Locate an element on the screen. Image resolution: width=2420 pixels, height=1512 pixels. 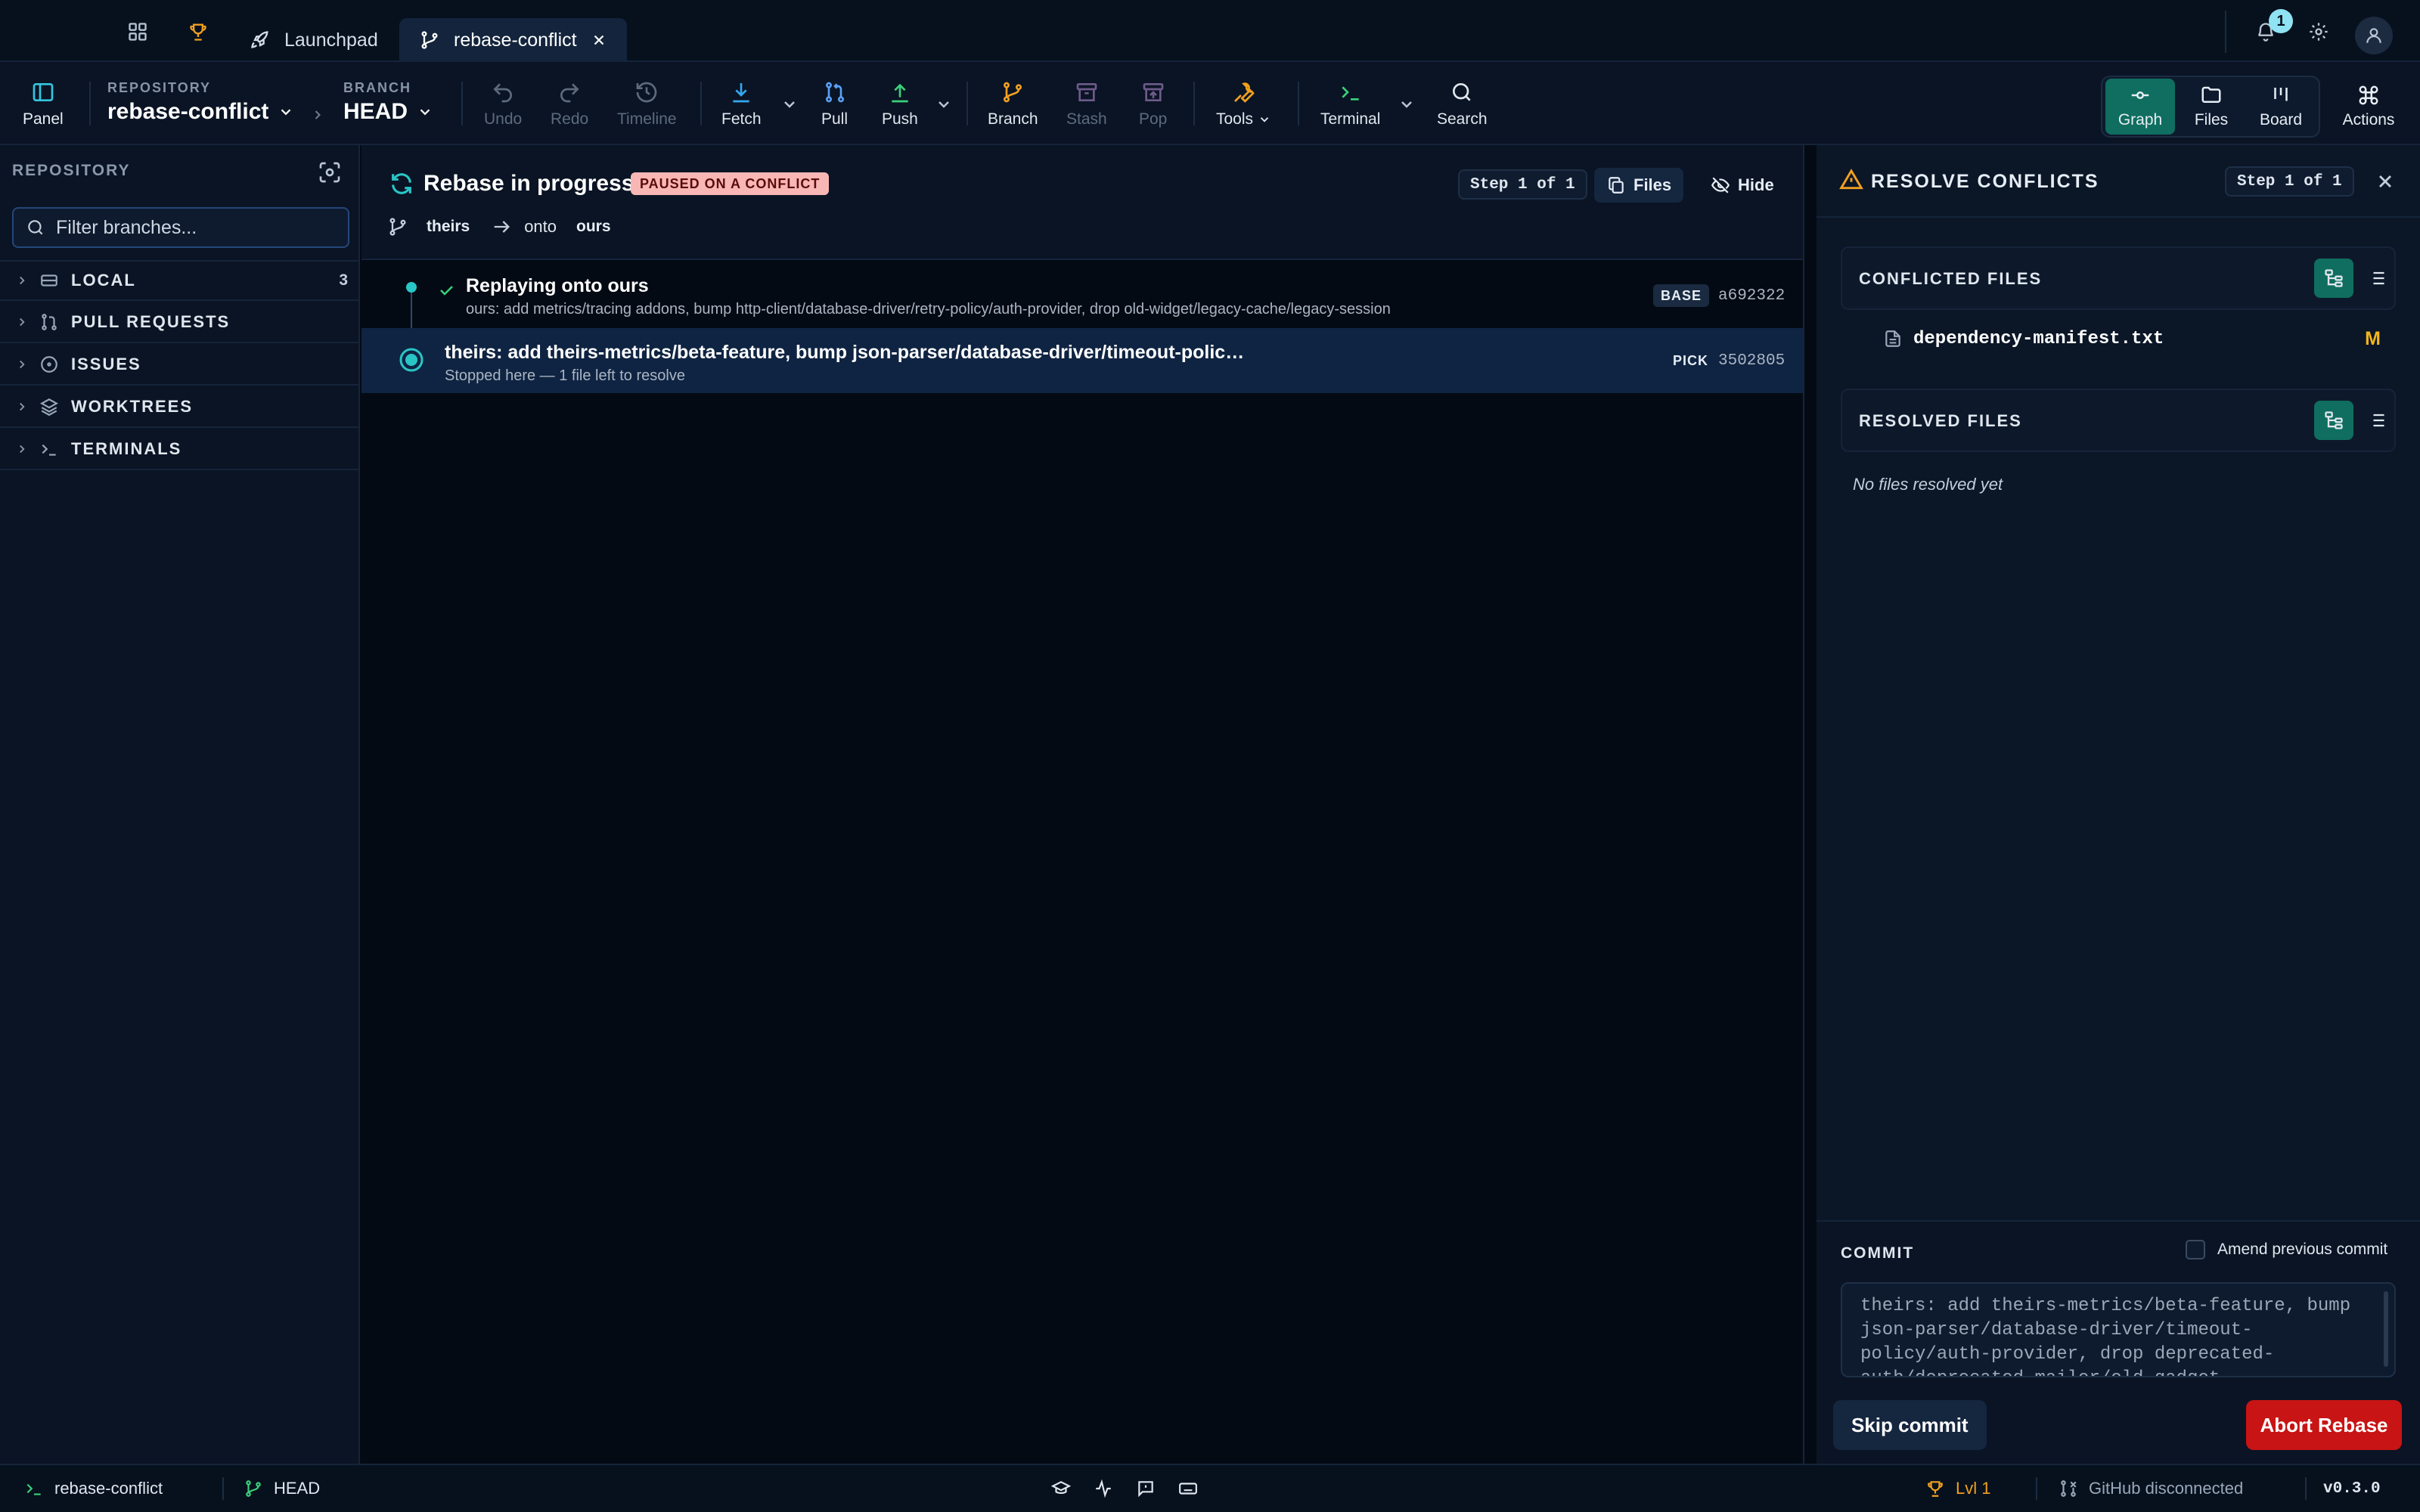
layers-icon is located at coordinates (49, 407).